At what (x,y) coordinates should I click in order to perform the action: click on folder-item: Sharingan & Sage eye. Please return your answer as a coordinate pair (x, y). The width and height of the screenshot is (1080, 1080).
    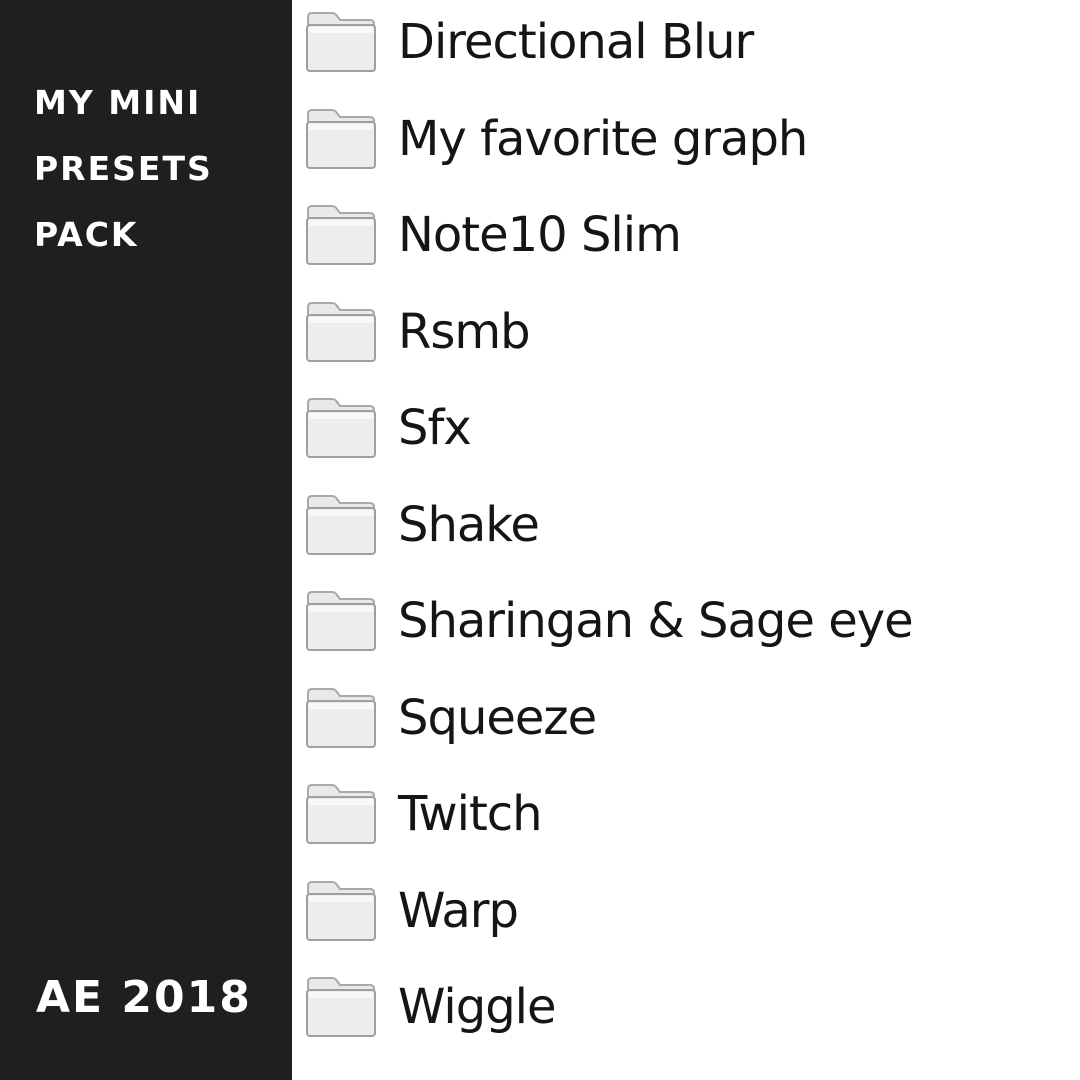
    Looking at the image, I should click on (609, 621).